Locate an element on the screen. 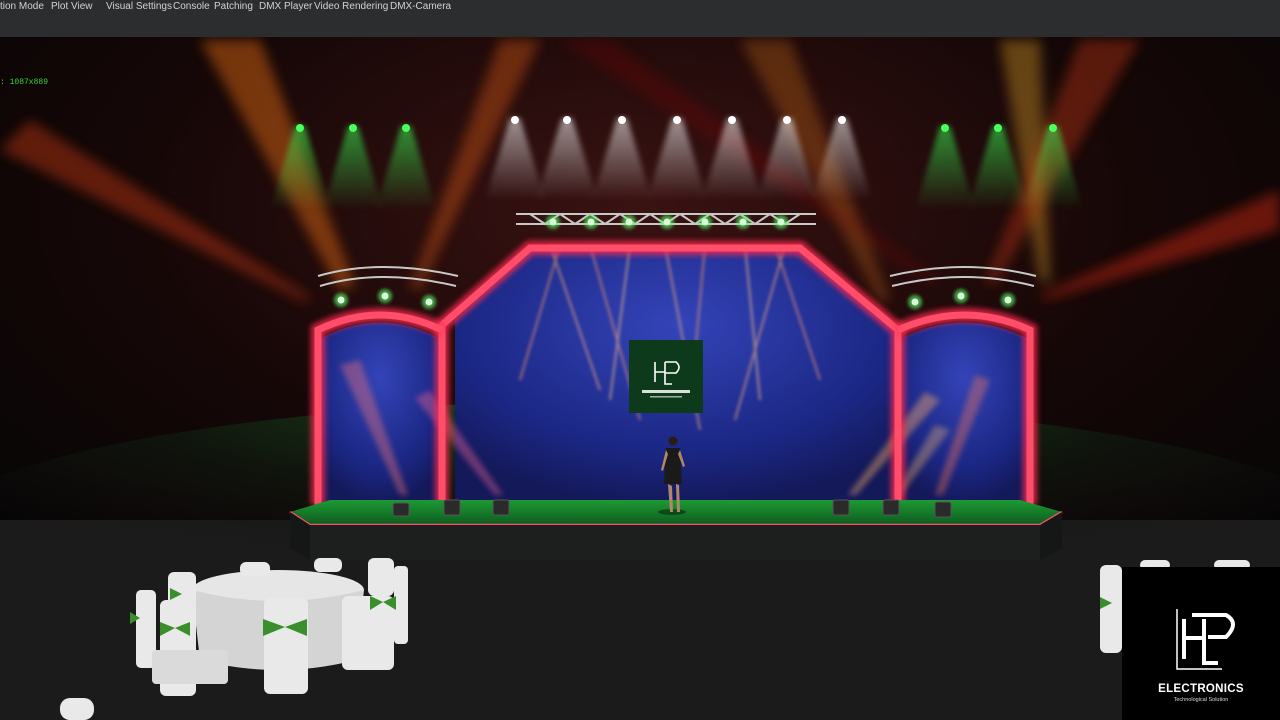 The height and width of the screenshot is (720, 1280). brand-tagline: Technological Solution is located at coordinates (1201, 700).